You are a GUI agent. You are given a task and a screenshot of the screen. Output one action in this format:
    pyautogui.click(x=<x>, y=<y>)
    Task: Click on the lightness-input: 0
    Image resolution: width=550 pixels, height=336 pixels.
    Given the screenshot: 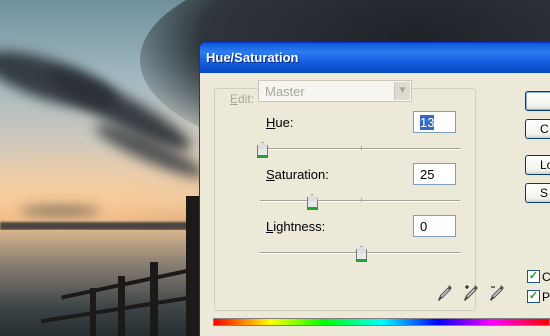 What is the action you would take?
    pyautogui.click(x=434, y=226)
    